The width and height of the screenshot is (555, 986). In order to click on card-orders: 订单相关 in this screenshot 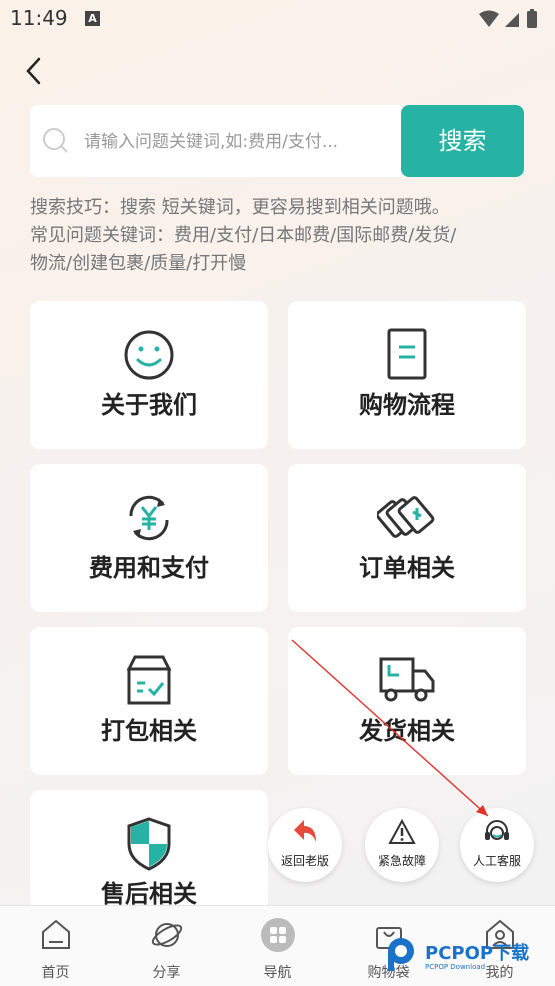, I will do `click(407, 538)`.